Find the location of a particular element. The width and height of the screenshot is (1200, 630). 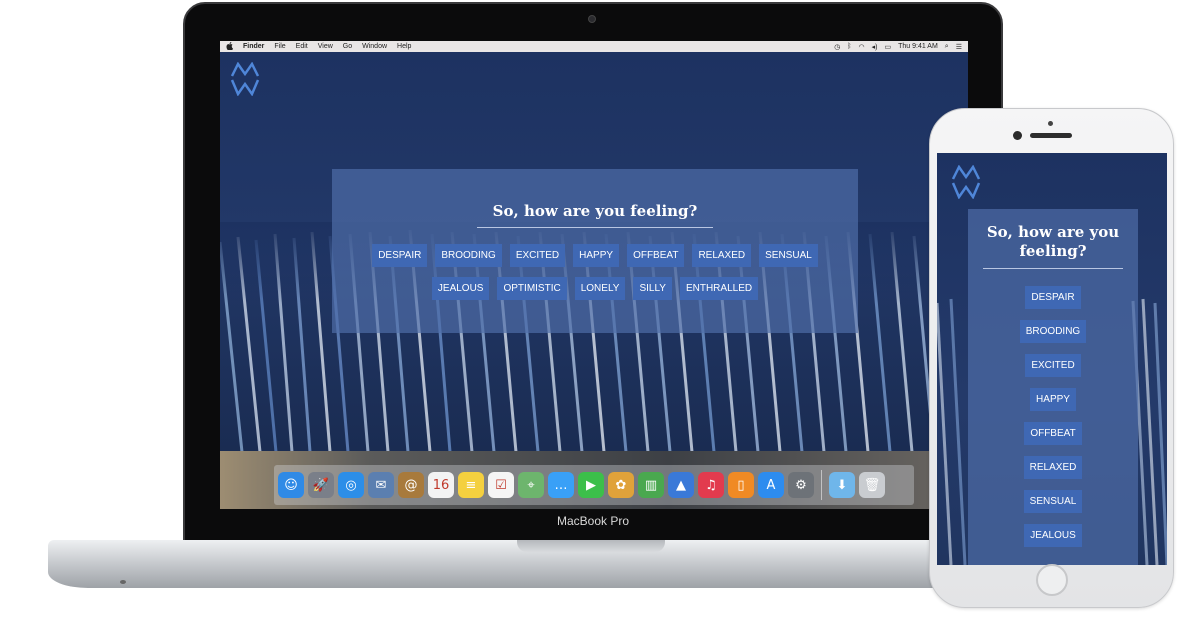

mood-question-heading-mobile: So, how are you feeling? is located at coordinates (1053, 241).